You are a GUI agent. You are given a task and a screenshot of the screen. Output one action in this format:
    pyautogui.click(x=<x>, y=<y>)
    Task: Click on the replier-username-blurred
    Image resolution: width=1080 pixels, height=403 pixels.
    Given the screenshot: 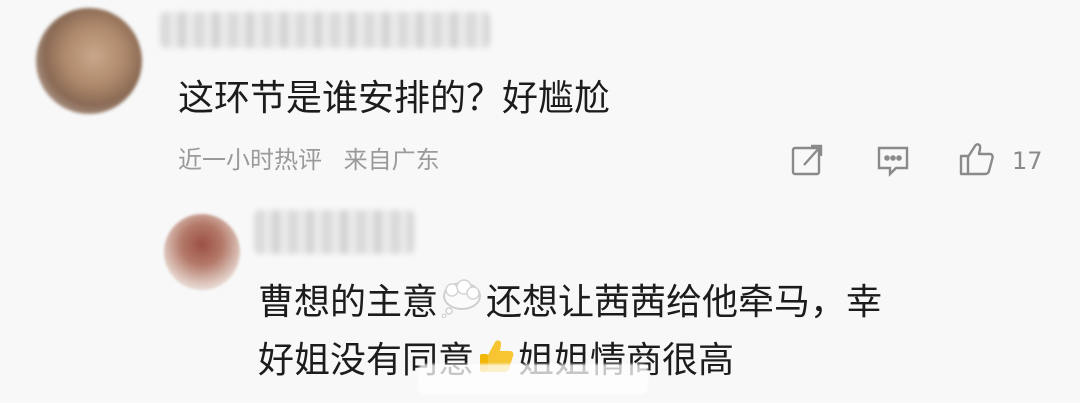 What is the action you would take?
    pyautogui.click(x=334, y=232)
    